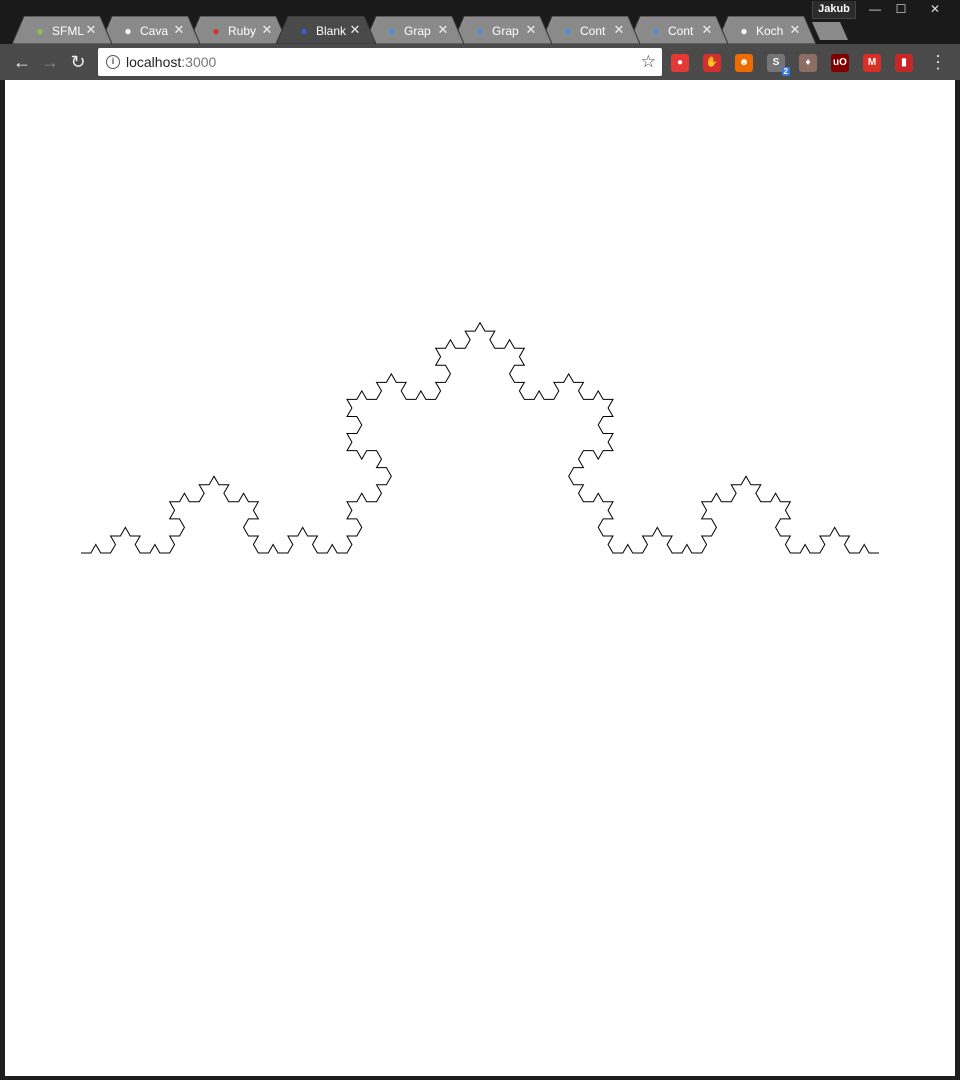  I want to click on back-button: ←, so click(22, 62).